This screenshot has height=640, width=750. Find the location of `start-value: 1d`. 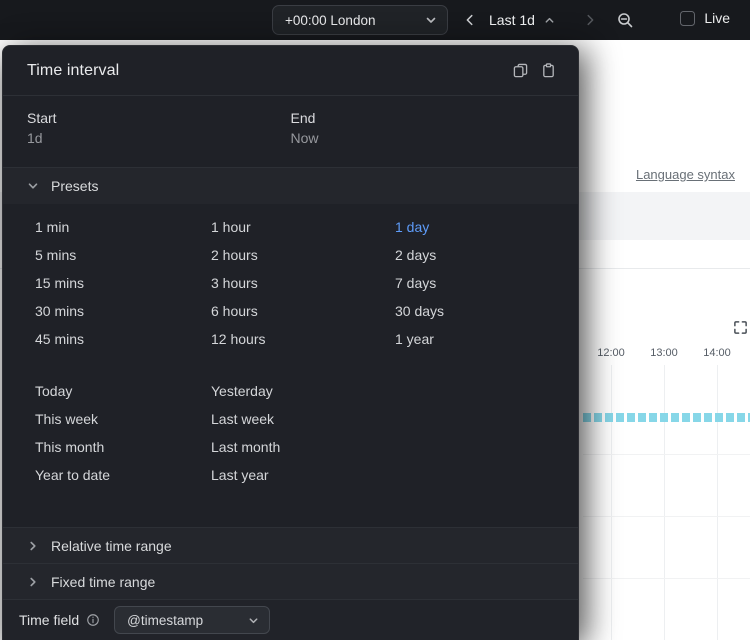

start-value: 1d is located at coordinates (35, 138).